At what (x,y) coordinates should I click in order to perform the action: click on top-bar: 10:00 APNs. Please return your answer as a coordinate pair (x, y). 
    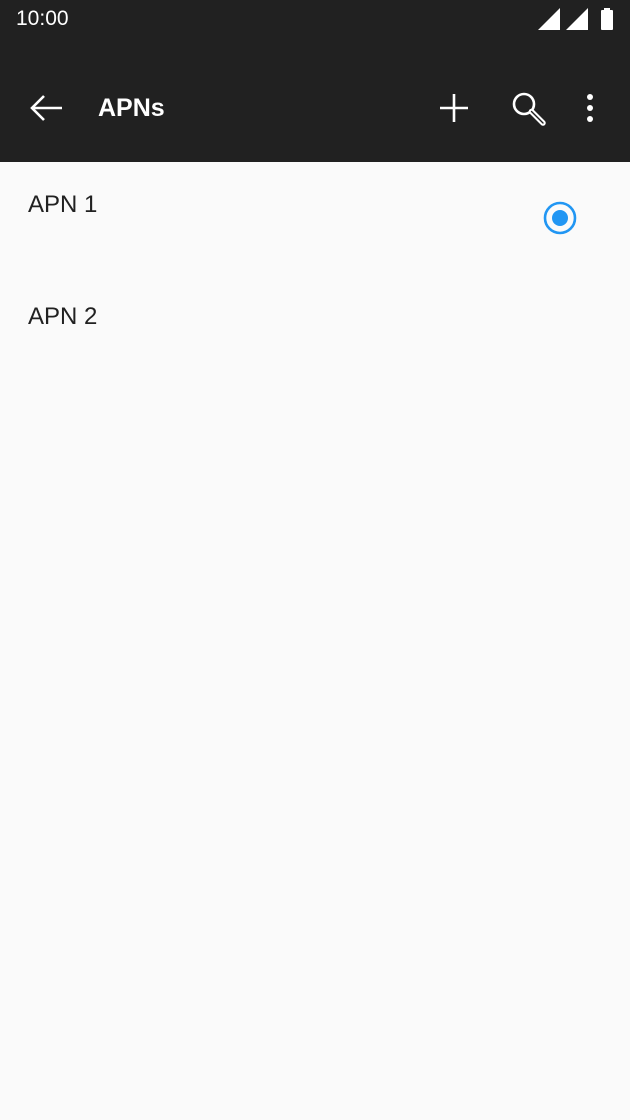
    Looking at the image, I should click on (315, 81).